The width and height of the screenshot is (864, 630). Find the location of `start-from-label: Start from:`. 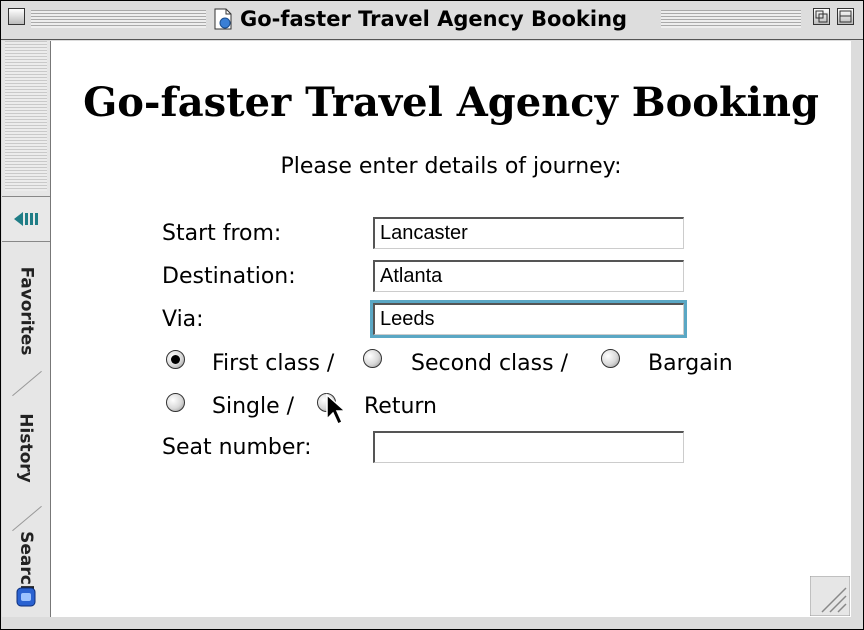

start-from-label: Start from: is located at coordinates (222, 233).